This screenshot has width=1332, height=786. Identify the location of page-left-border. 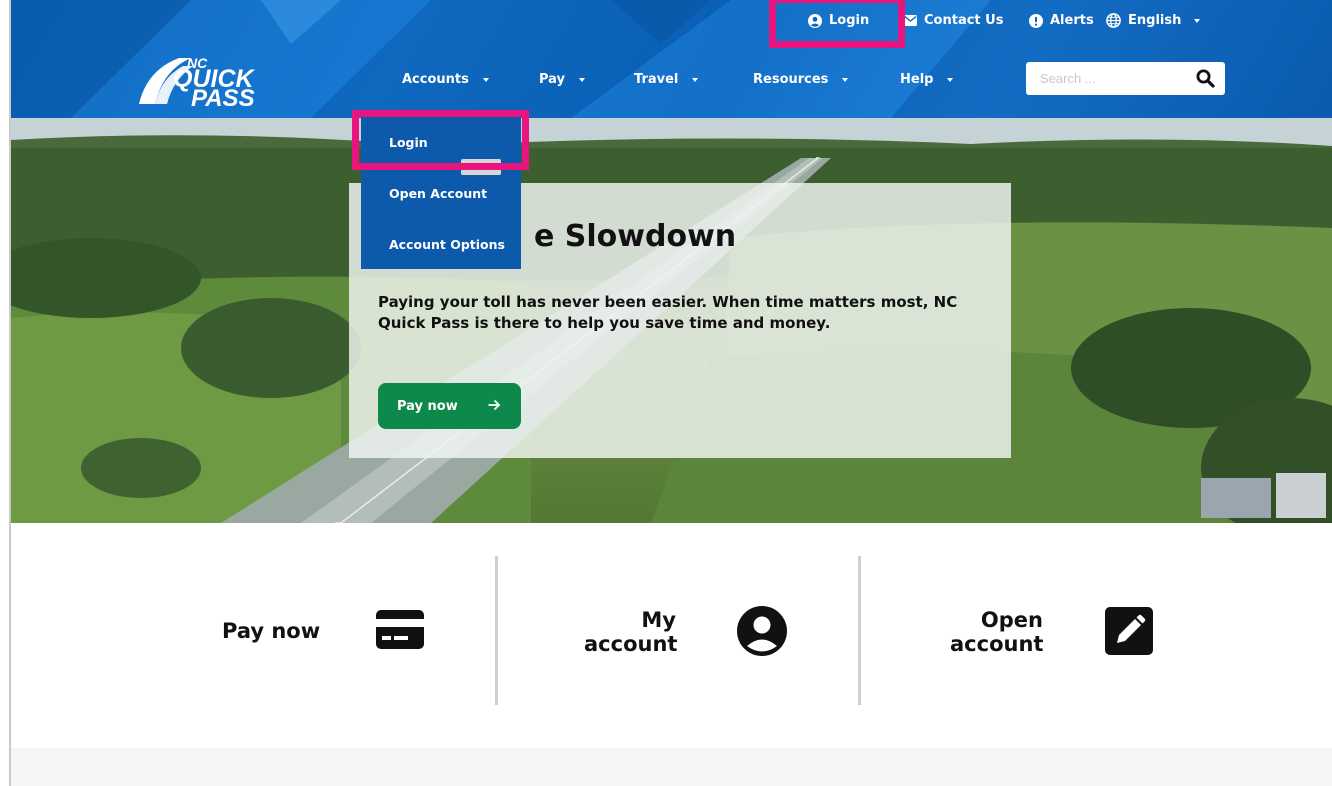
(10, 393).